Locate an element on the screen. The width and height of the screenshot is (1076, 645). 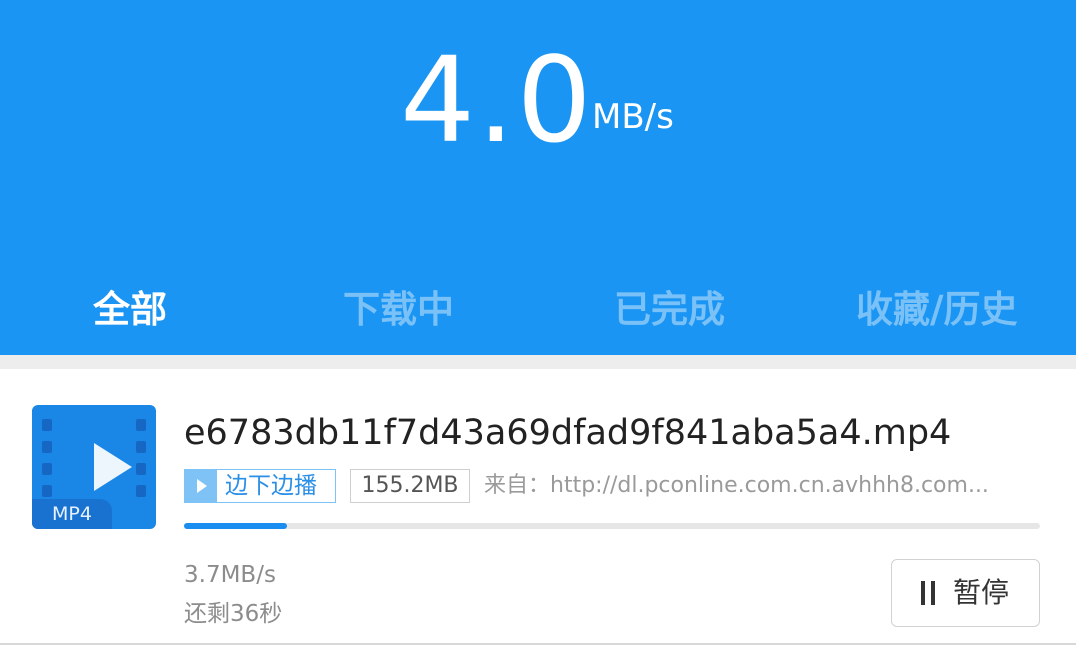
file-format-label: MP4 is located at coordinates (72, 514).